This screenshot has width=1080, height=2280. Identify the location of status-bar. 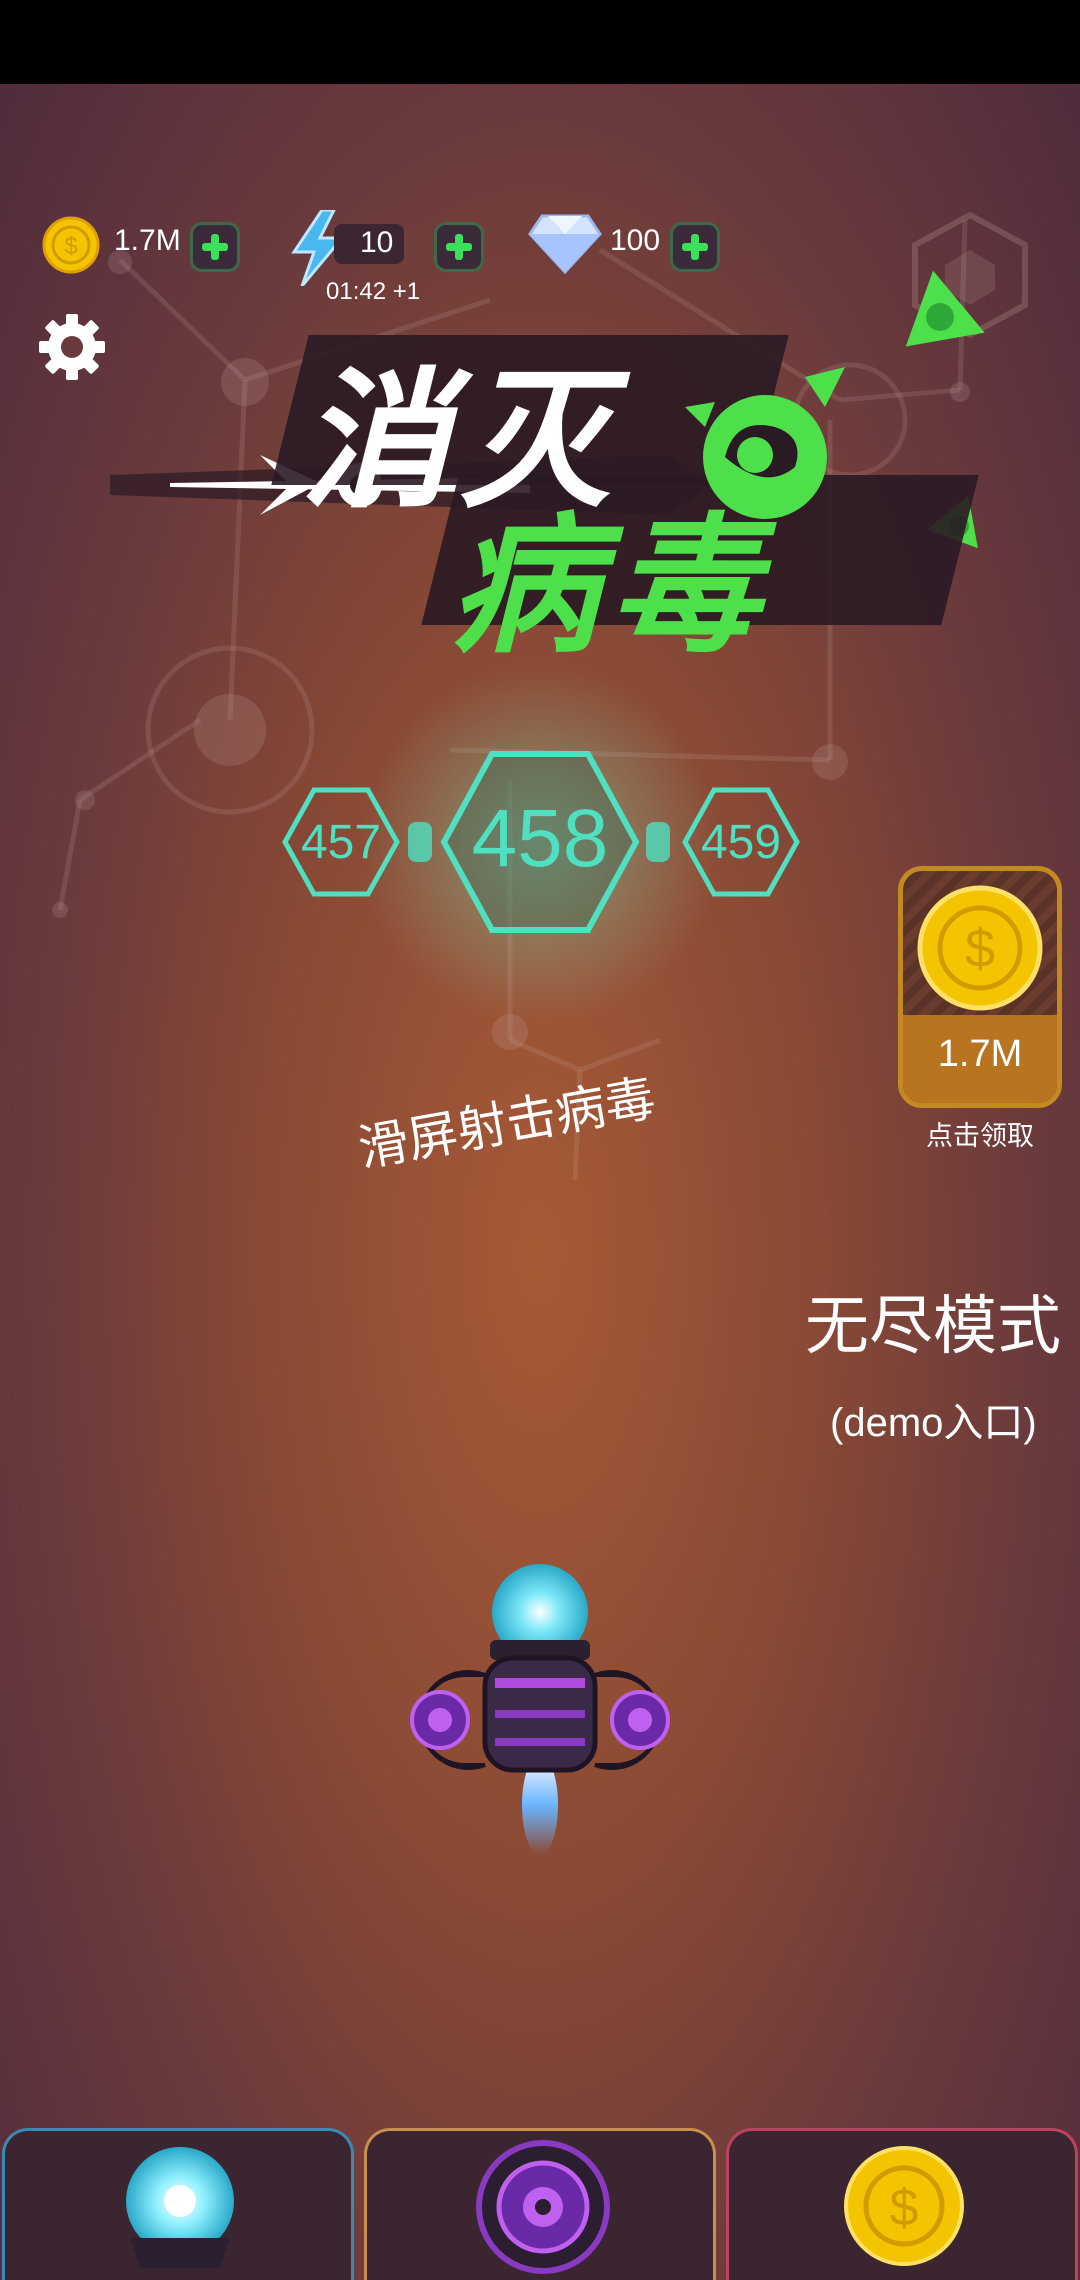
(540, 42).